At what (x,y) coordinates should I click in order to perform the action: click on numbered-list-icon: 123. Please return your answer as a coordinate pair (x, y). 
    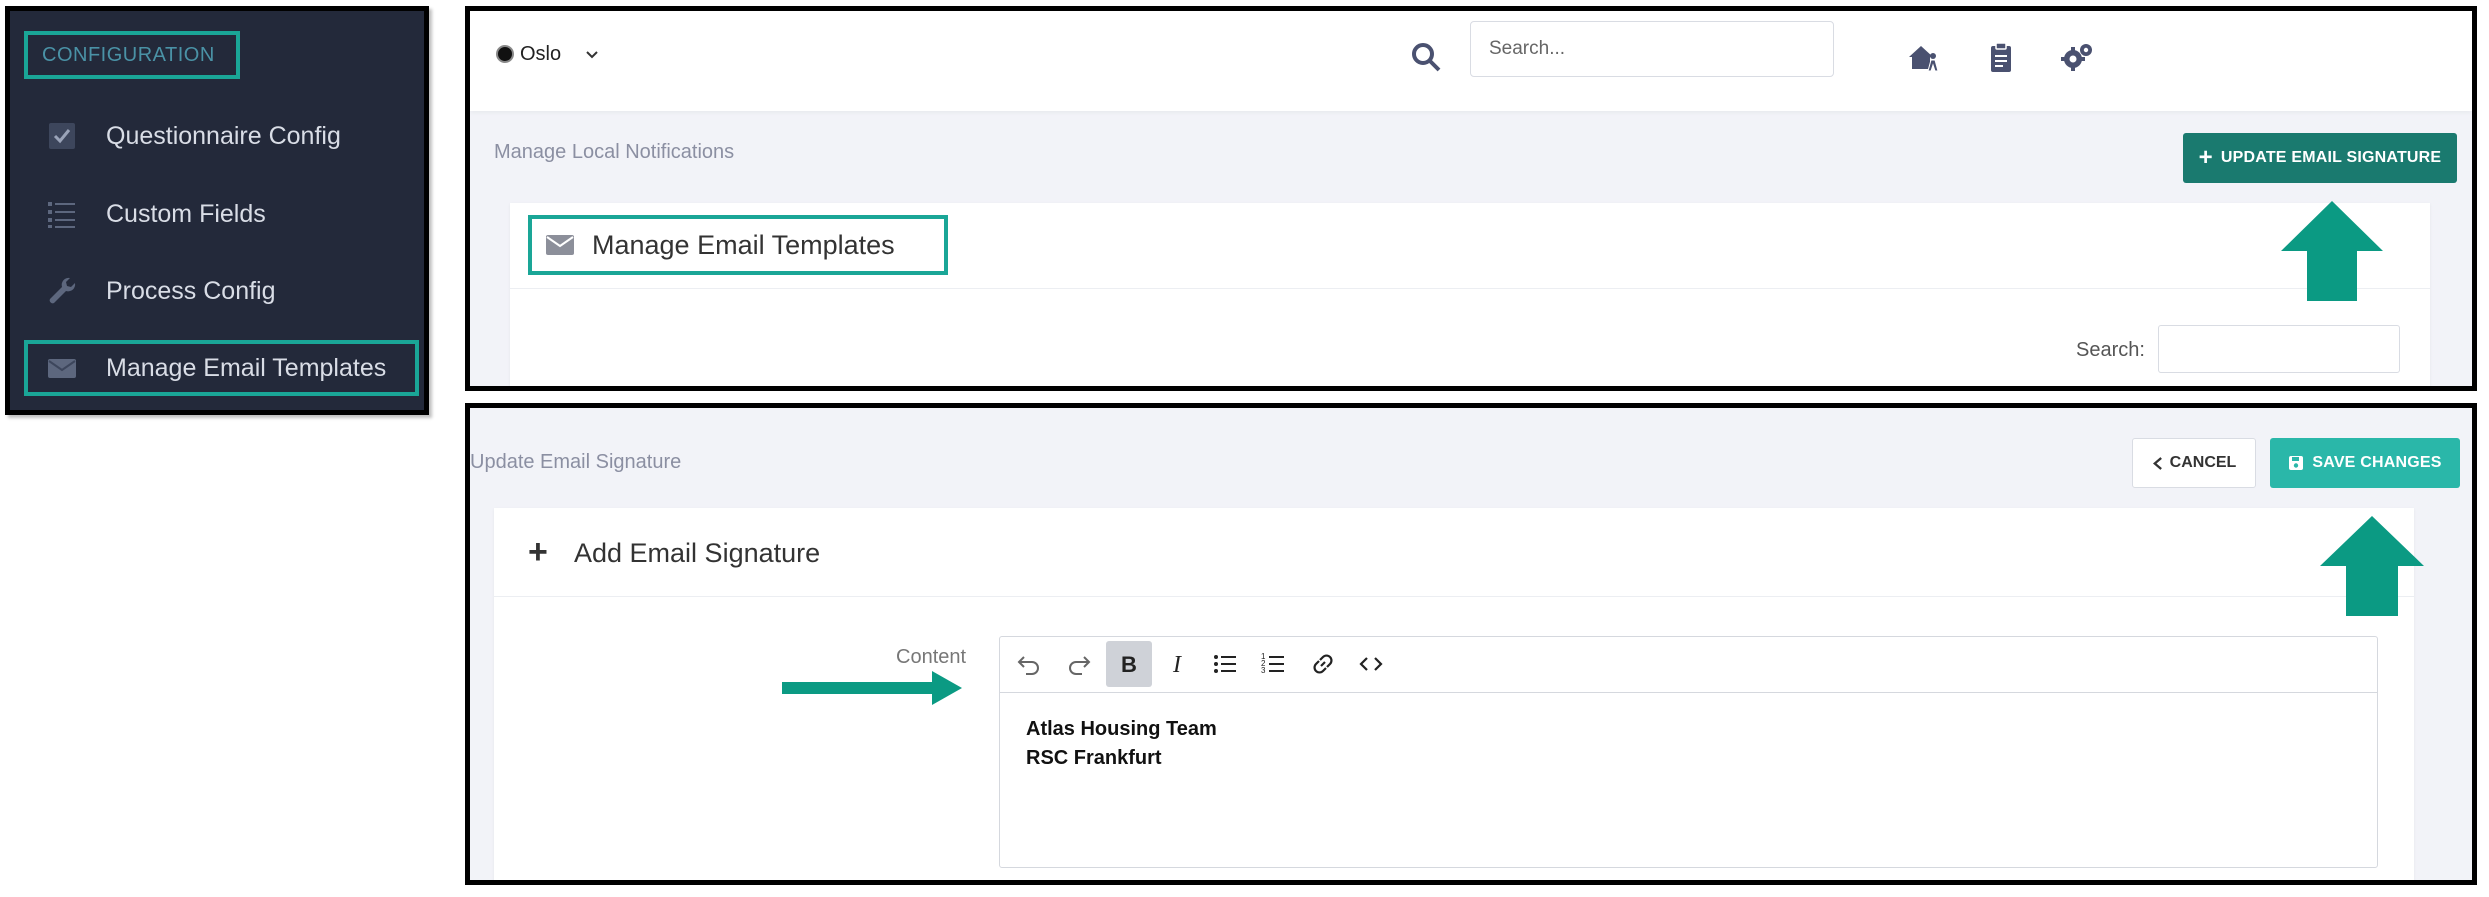
    Looking at the image, I should click on (1272, 663).